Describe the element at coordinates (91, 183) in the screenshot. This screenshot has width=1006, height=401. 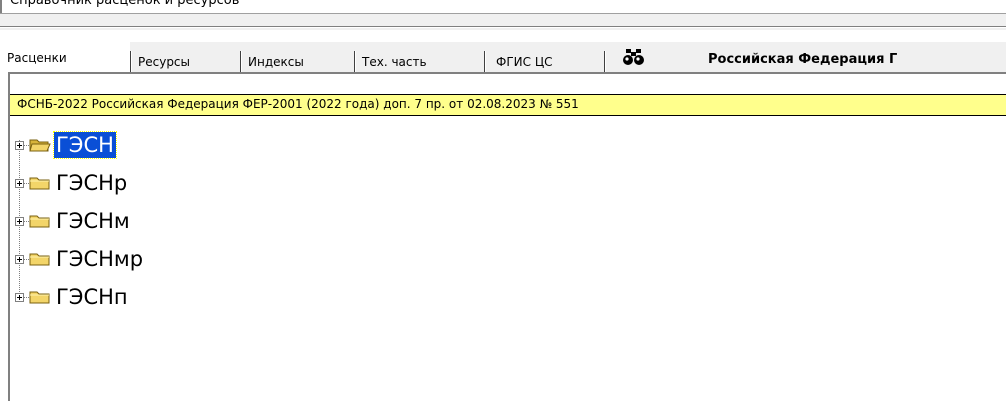
I see `tree-node-gesnr: ГЭСНр` at that location.